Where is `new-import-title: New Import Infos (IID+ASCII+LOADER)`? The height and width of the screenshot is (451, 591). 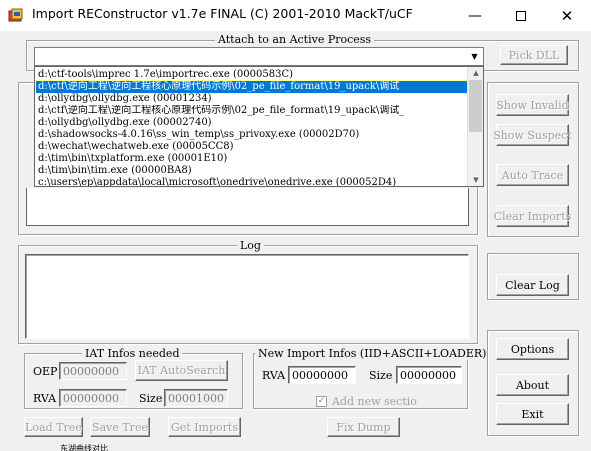 new-import-title: New Import Infos (IID+ASCII+LOADER) is located at coordinates (372, 353).